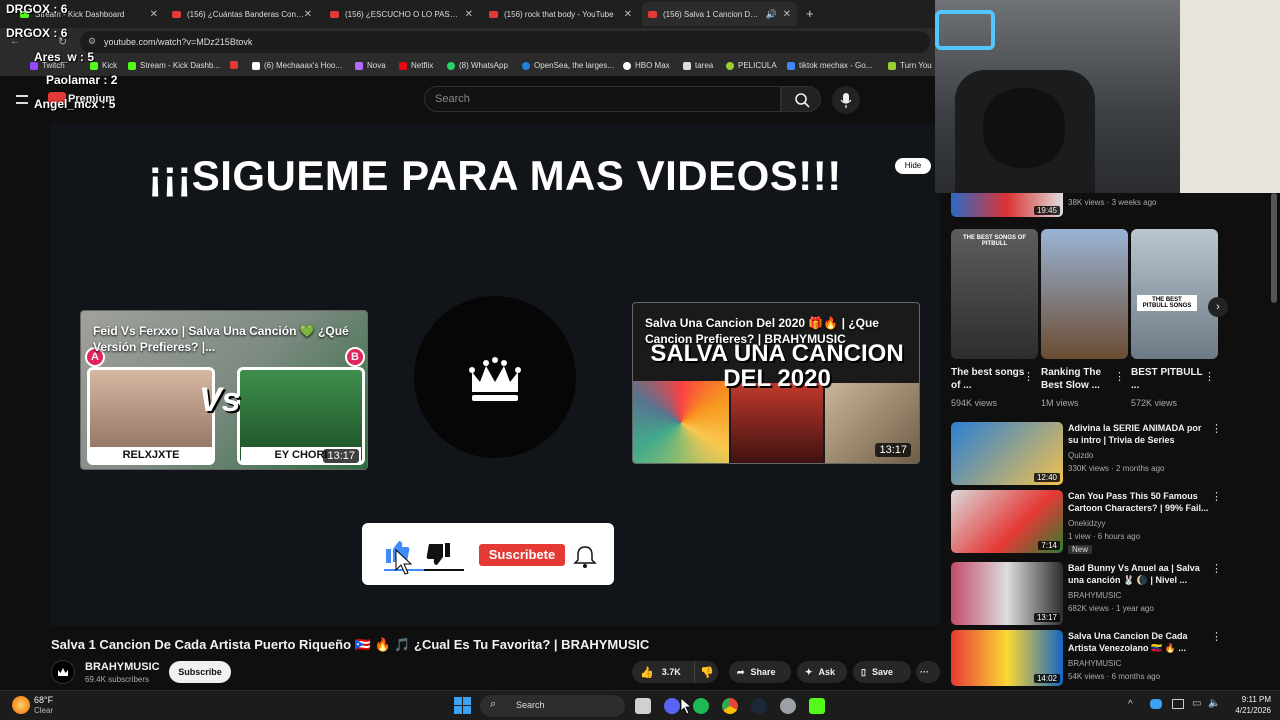 The height and width of the screenshot is (720, 1280). Describe the element at coordinates (55, 57) in the screenshot. I see `chat-user: Ares_w` at that location.